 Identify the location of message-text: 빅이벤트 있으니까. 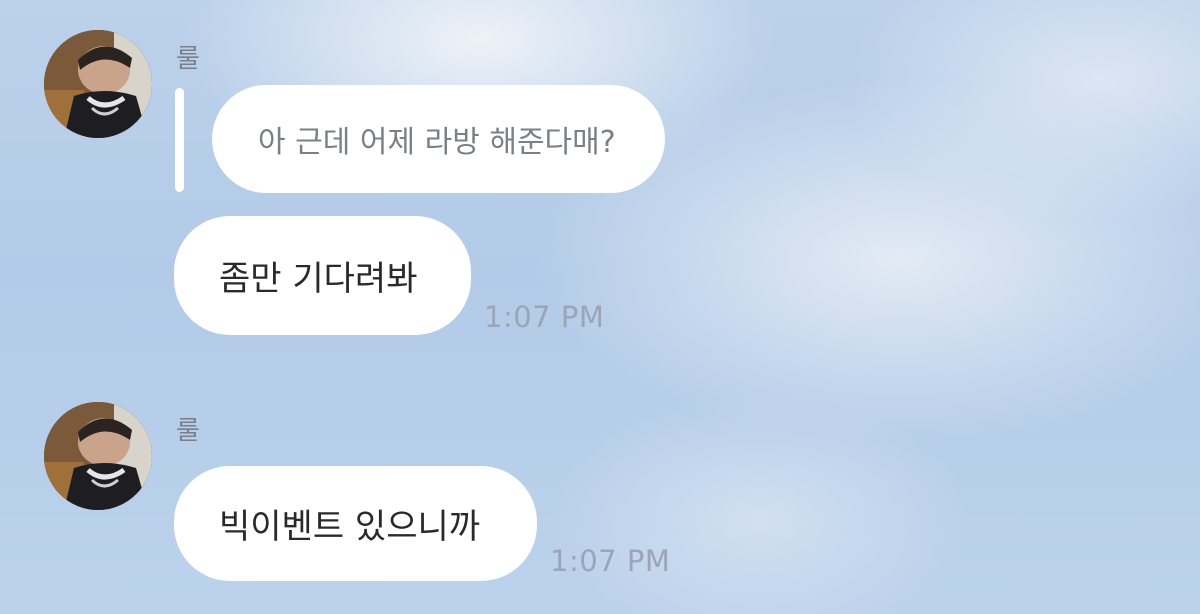
(350, 527).